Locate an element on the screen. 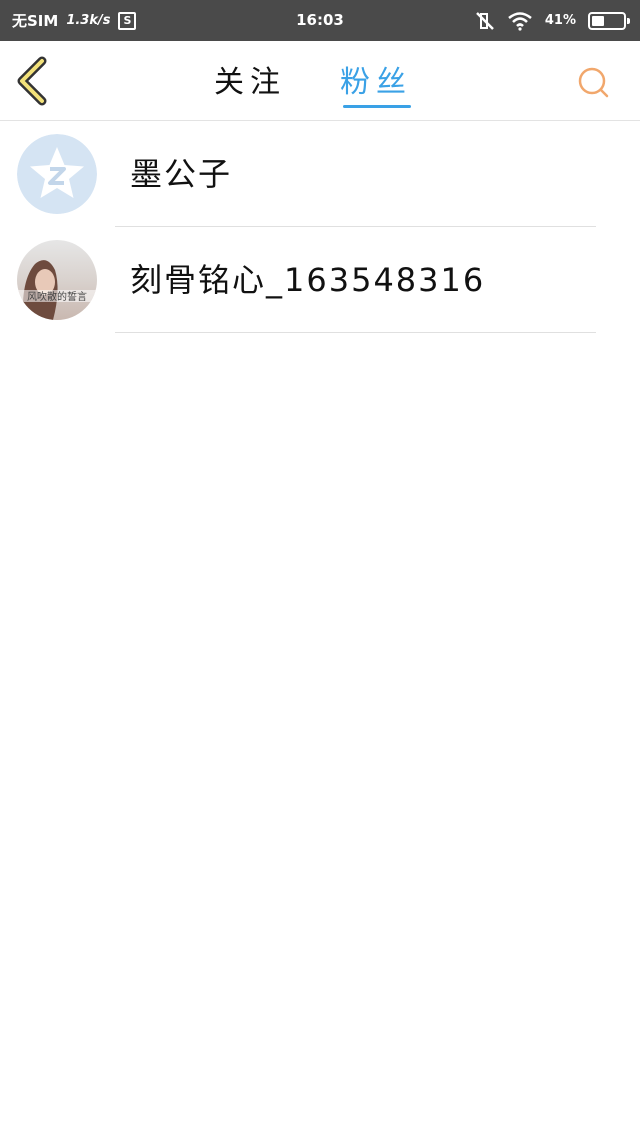 This screenshot has width=640, height=1138. wifi-icon is located at coordinates (520, 21).